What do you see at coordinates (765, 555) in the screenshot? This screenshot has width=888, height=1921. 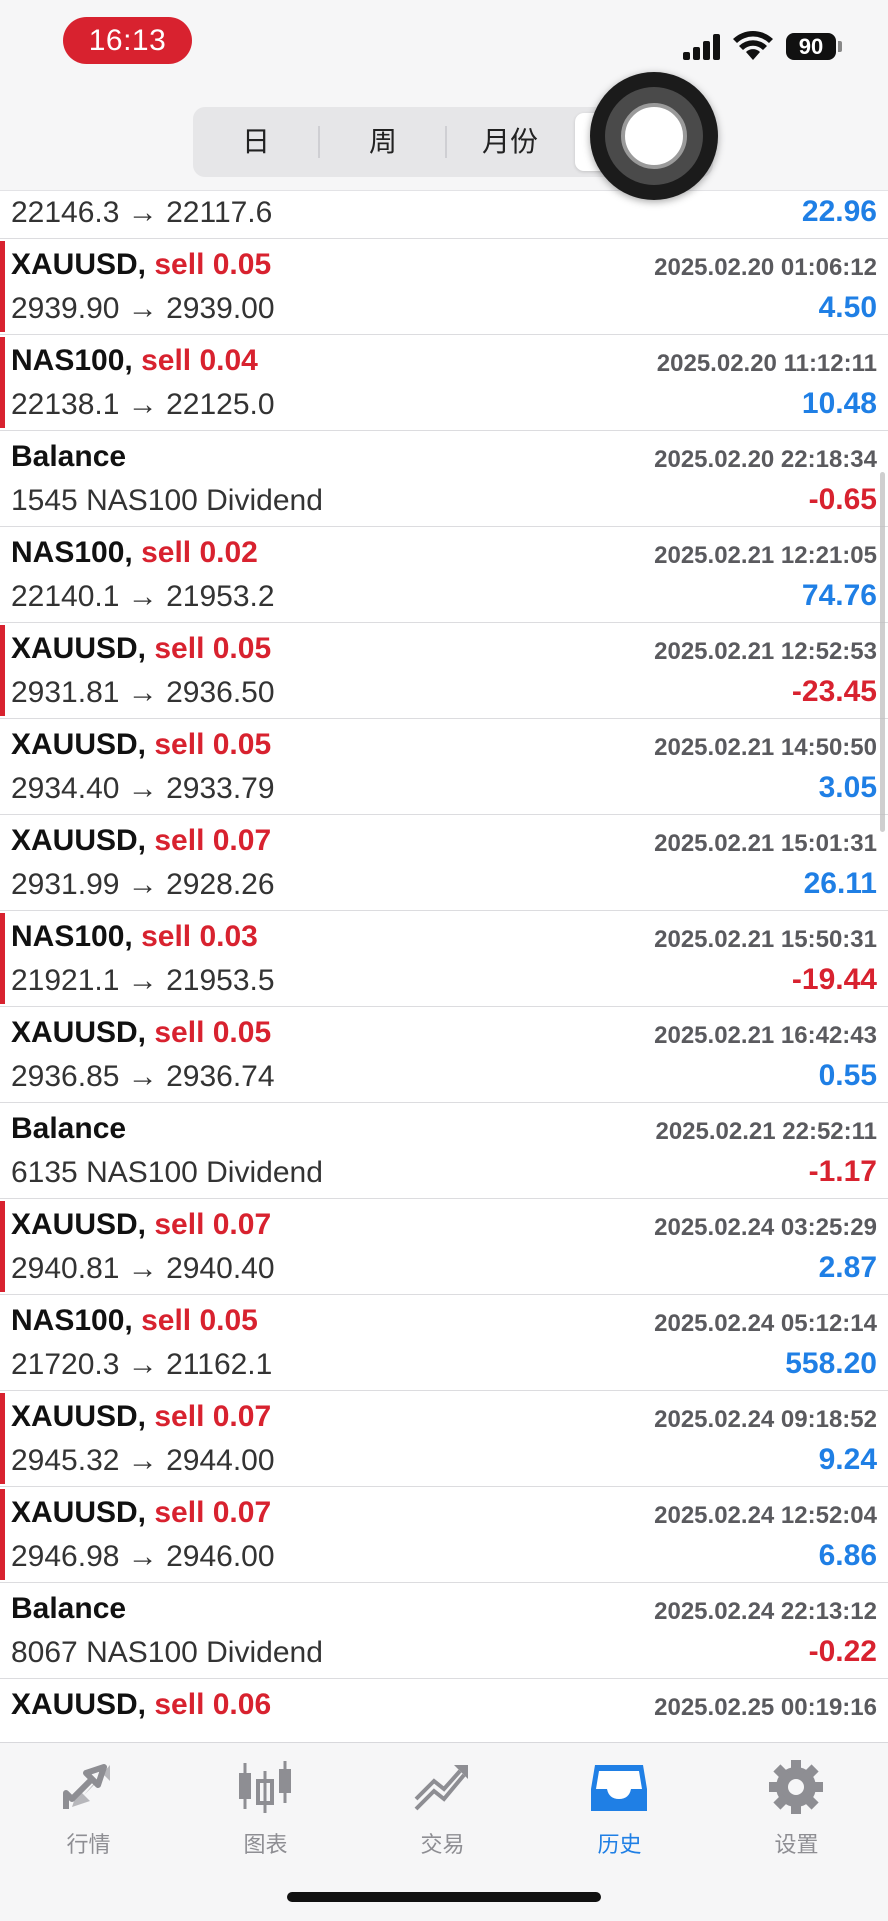 I see `row-datetime: 2025.02.21 12:21:05` at bounding box center [765, 555].